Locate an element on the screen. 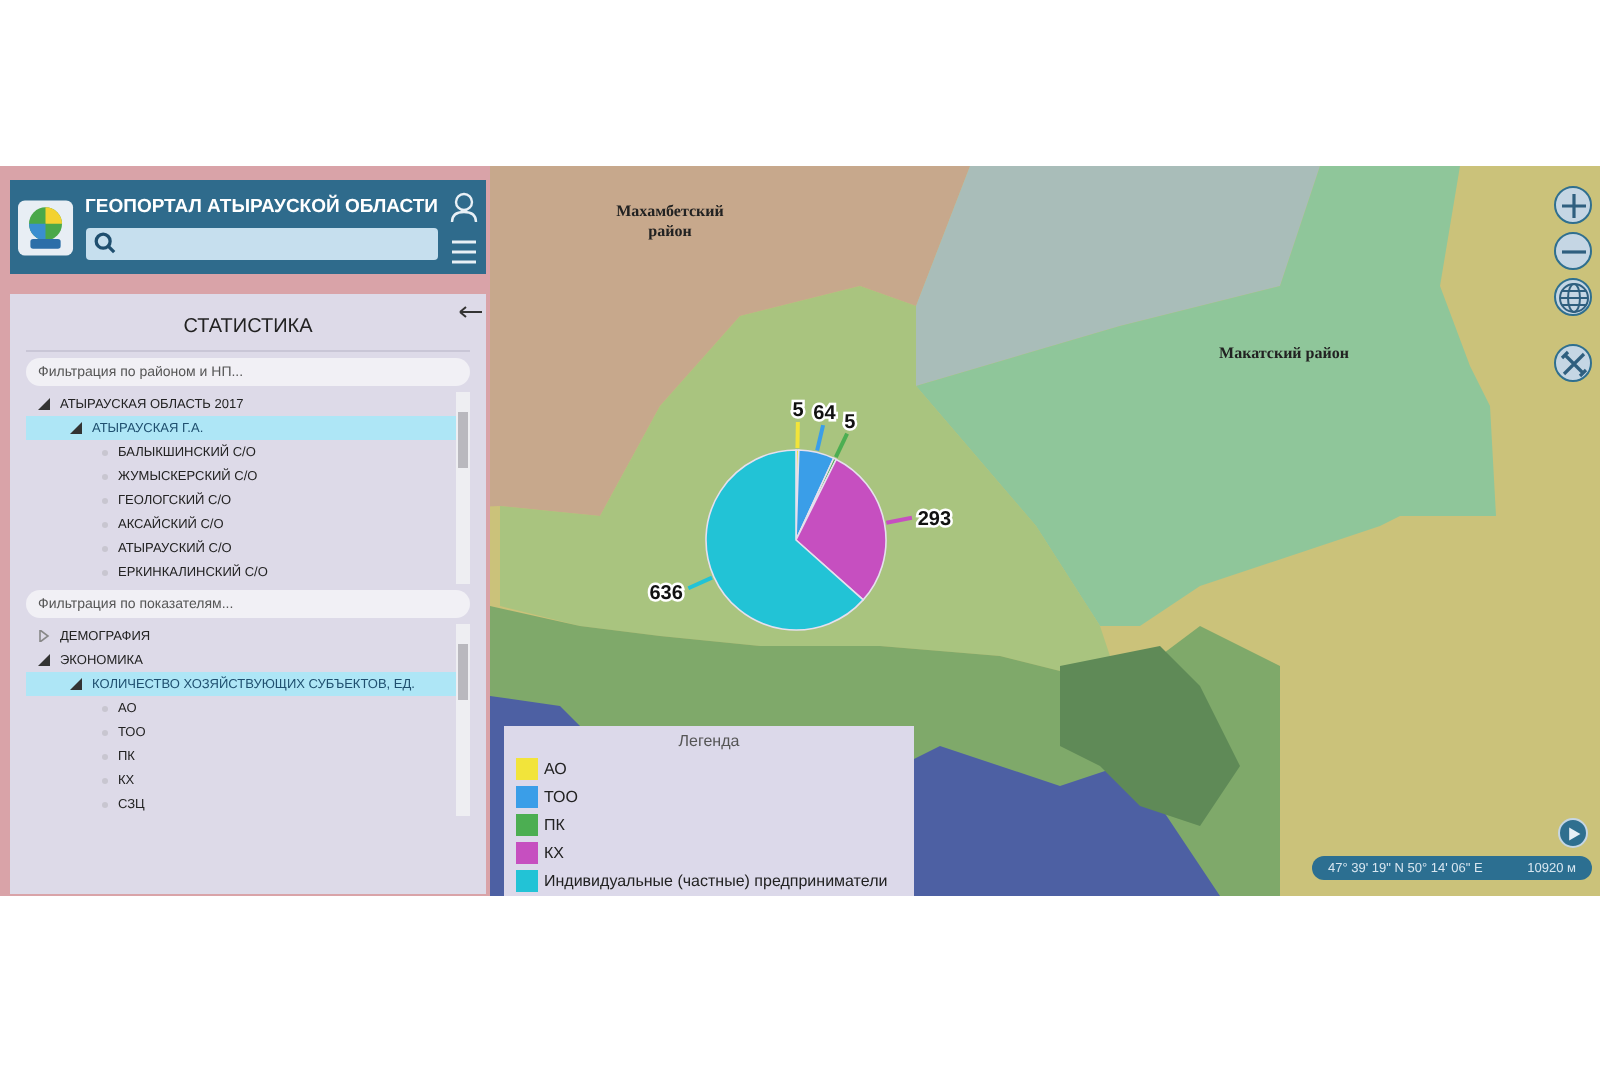 Image resolution: width=1600 pixels, height=1066 pixels. data-label: 636 is located at coordinates (666, 593).